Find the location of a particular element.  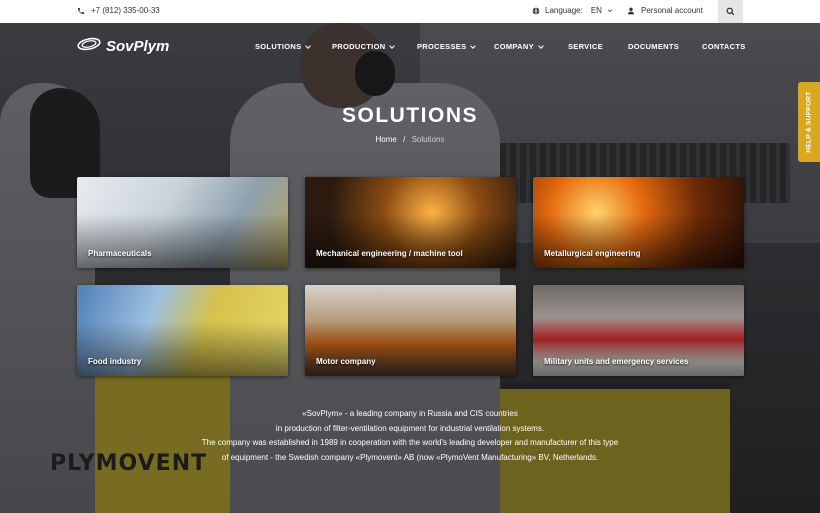

nav-company: COMPANY is located at coordinates (519, 46).